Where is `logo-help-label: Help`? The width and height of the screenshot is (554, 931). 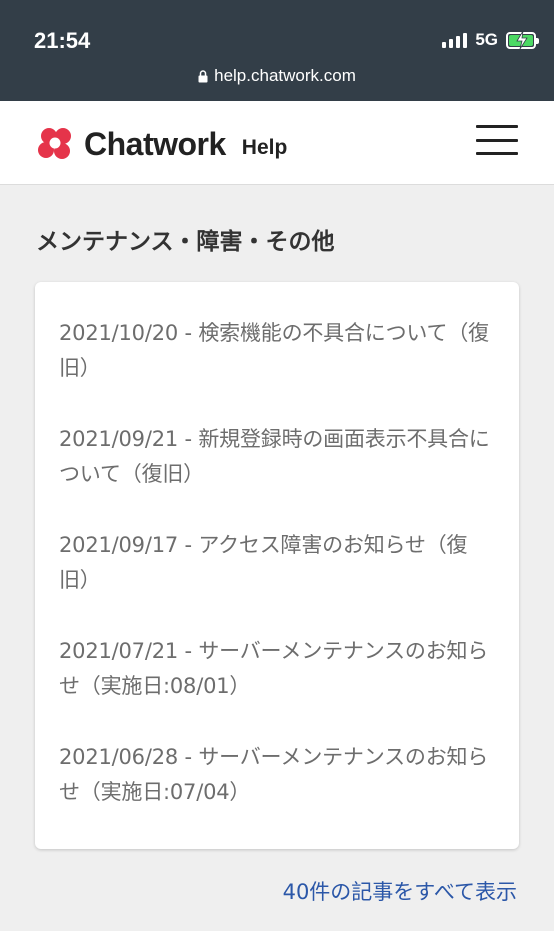 logo-help-label: Help is located at coordinates (264, 147).